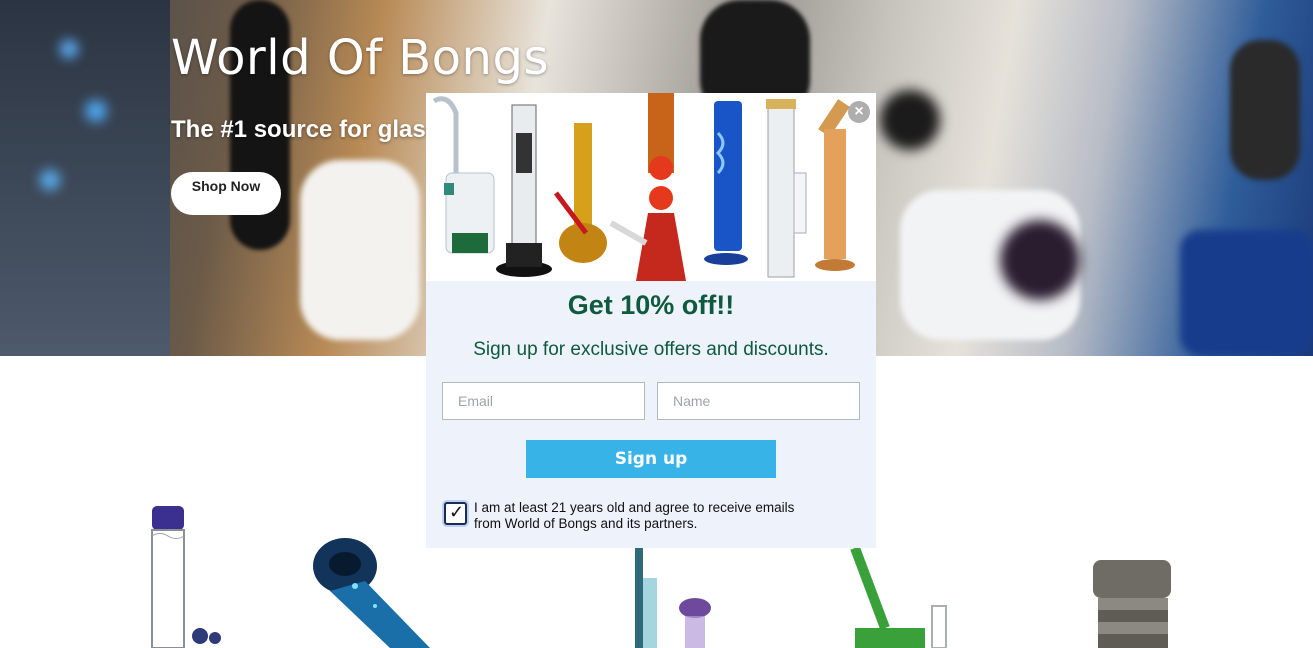 The height and width of the screenshot is (648, 1313). What do you see at coordinates (1133, 604) in the screenshot?
I see `product-image-nail` at bounding box center [1133, 604].